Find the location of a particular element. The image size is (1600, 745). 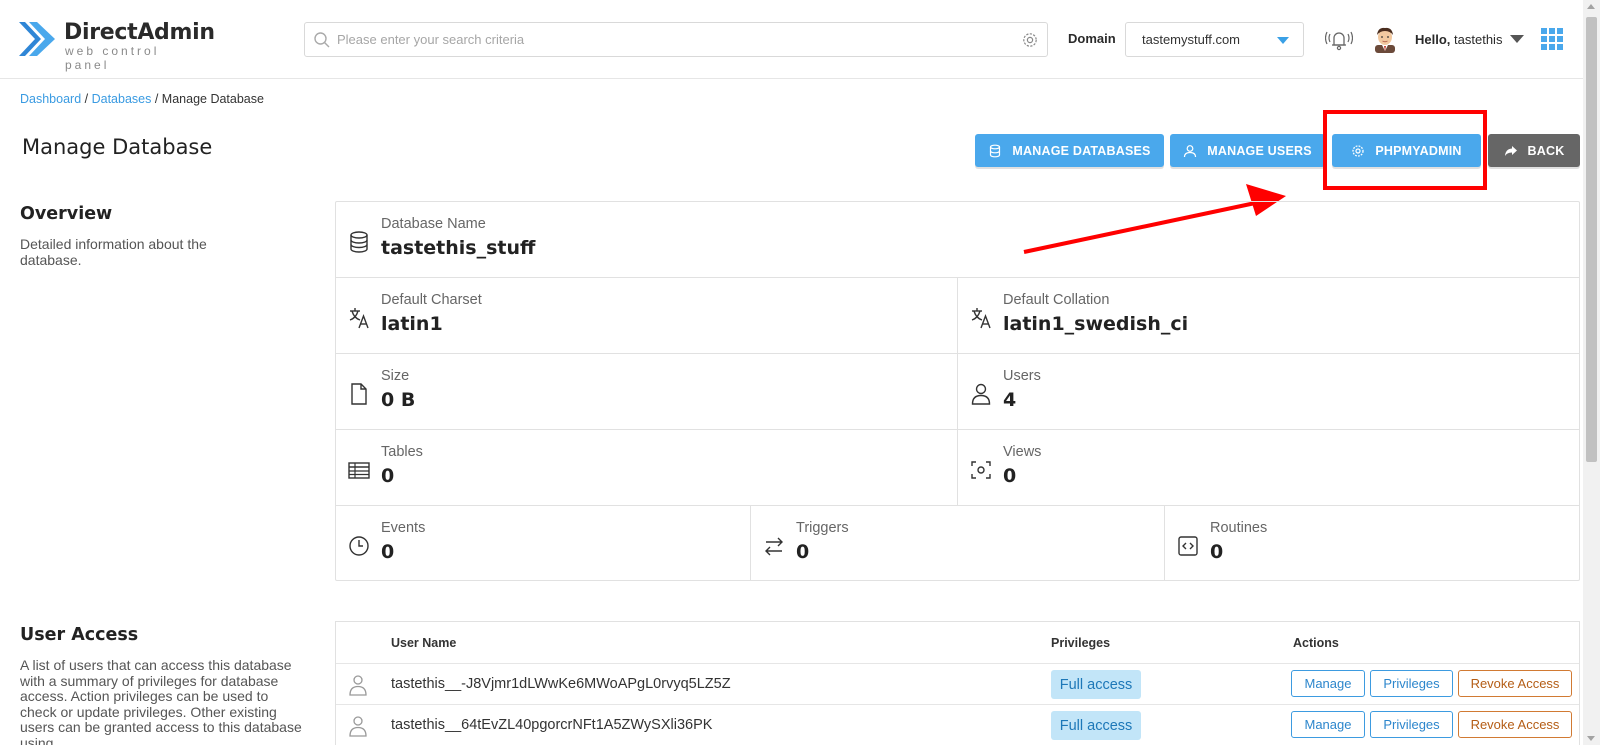

manage-users-button: MANAGE USERS is located at coordinates (1247, 150).